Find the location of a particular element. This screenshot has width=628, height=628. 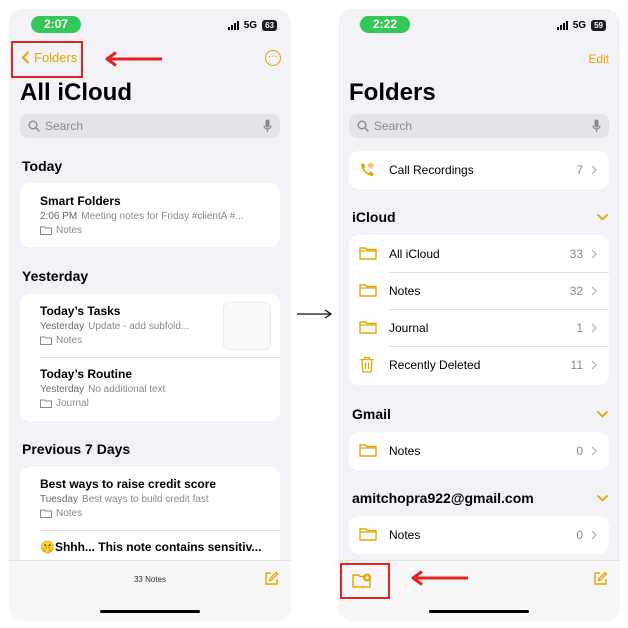

folder-row-gmail-notes: Notes 0 is located at coordinates (479, 451).